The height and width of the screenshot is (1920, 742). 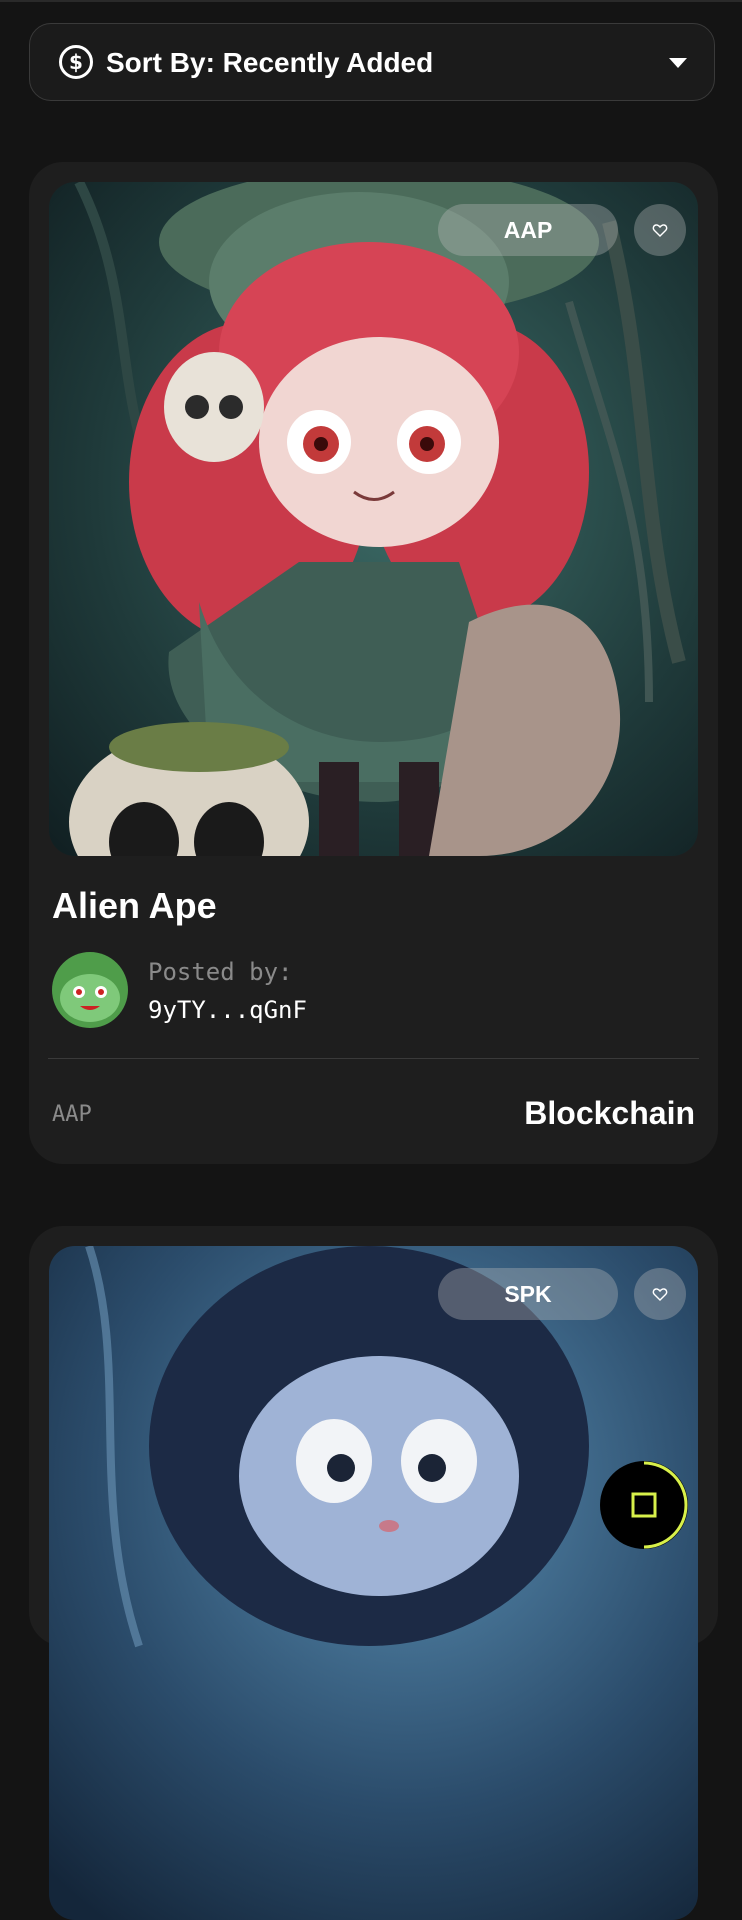 I want to click on token-tag: SPK, so click(x=528, y=1294).